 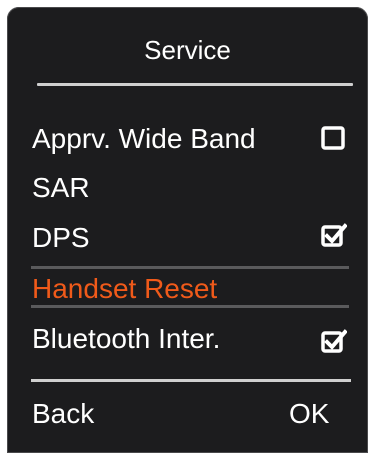 What do you see at coordinates (144, 139) in the screenshot?
I see `menu-item-apprv-wide-band: Apprv. Wide Band` at bounding box center [144, 139].